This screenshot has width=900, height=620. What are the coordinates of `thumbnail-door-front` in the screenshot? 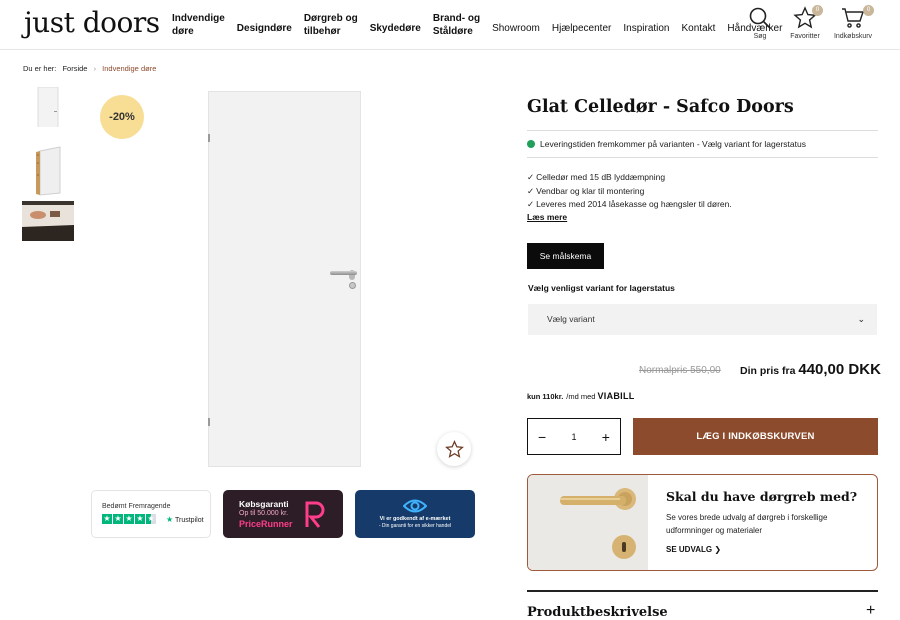 It's located at (48, 107).